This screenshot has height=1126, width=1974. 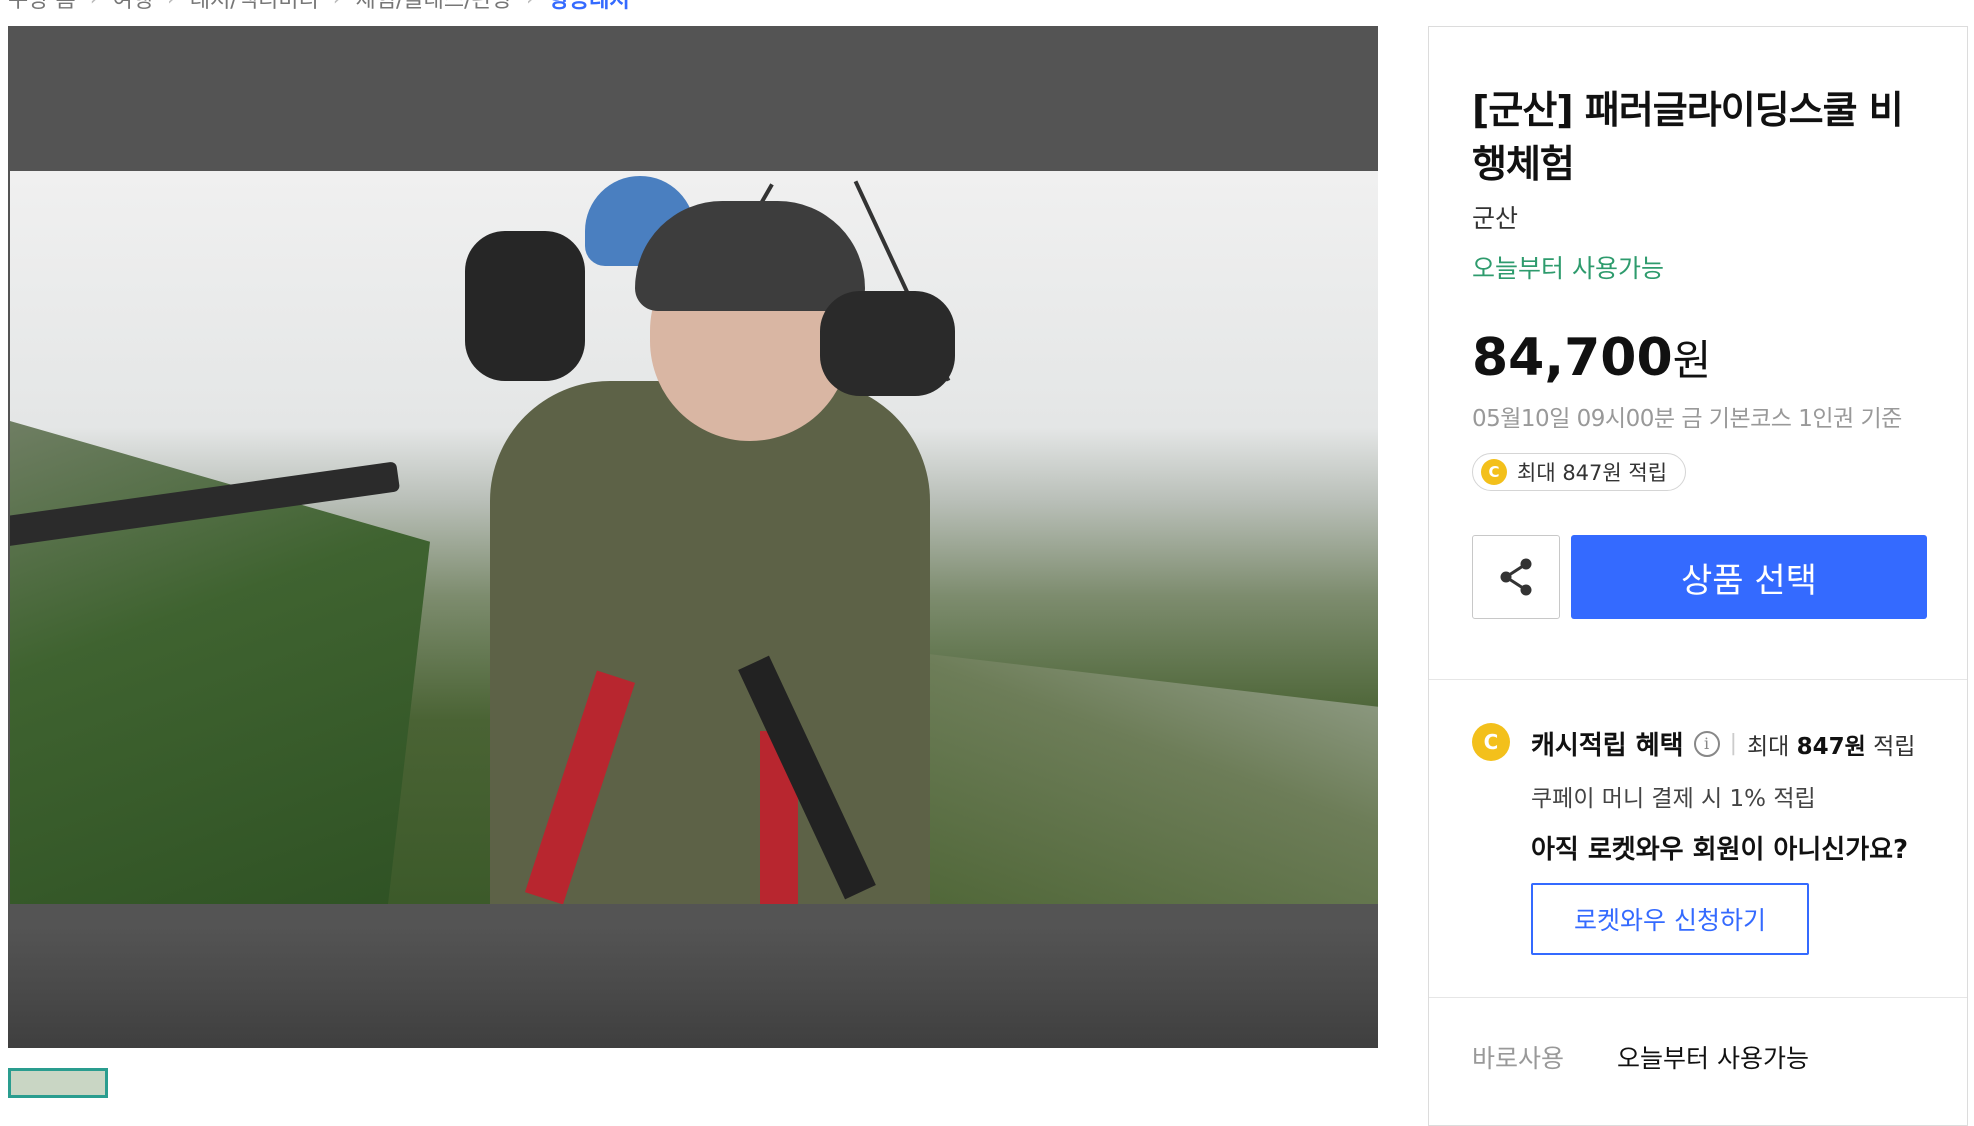 I want to click on breadcrumb-item: 레저/액티비티, so click(x=254, y=7).